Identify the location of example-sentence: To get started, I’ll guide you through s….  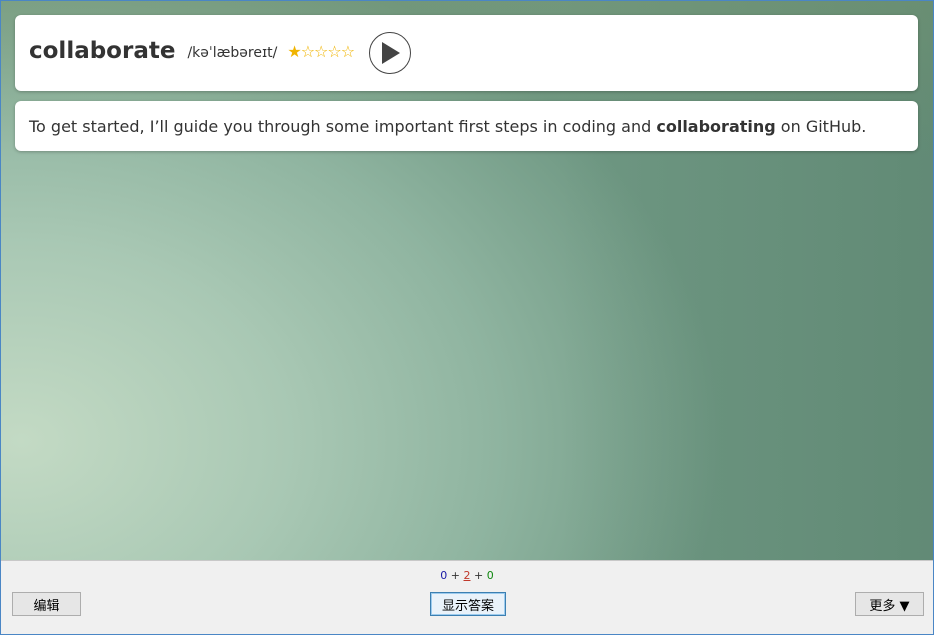
(447, 126).